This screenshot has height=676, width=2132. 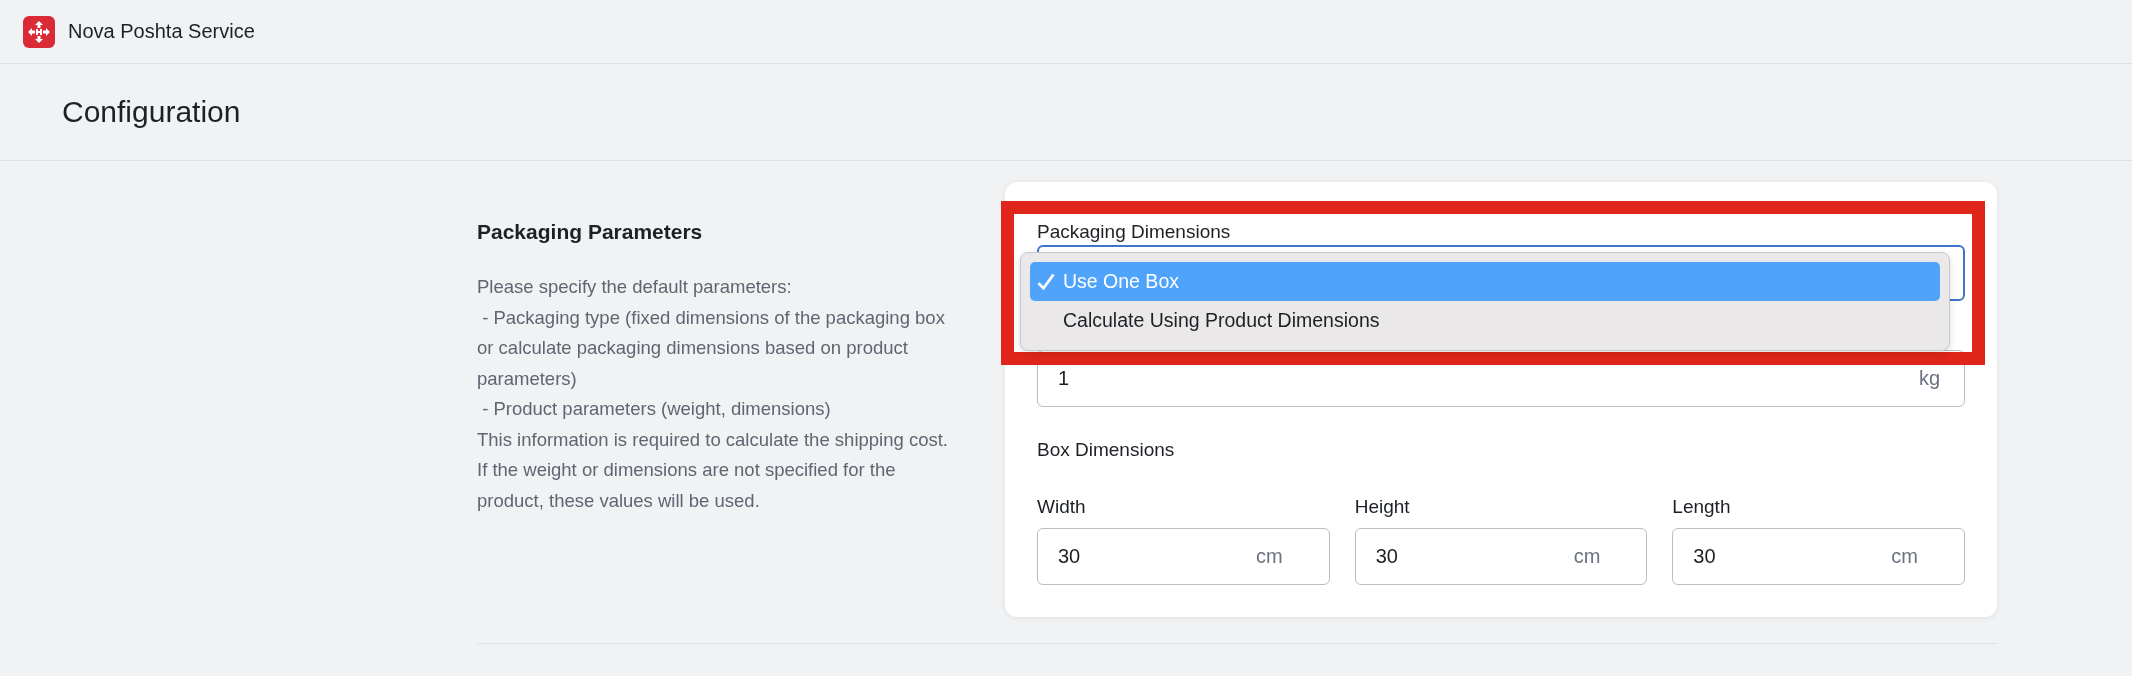 I want to click on group-label: Box Dimensions, so click(x=1106, y=450).